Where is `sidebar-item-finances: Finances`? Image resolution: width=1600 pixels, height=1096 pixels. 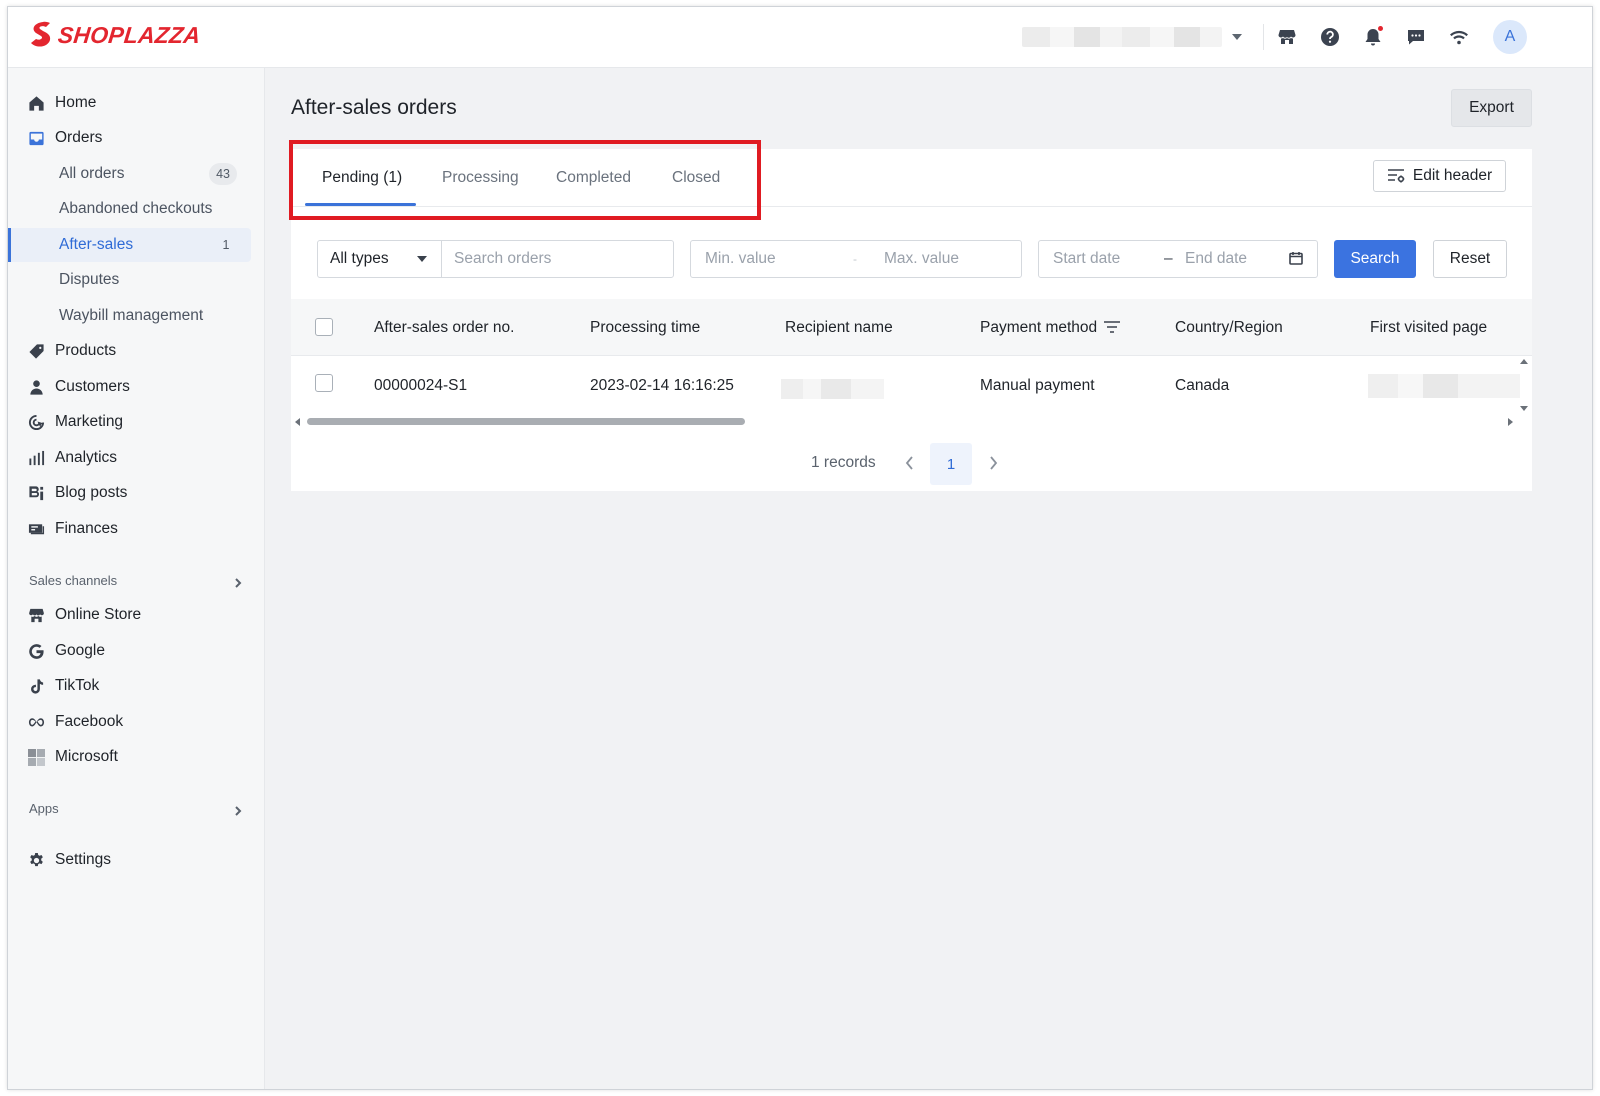 sidebar-item-finances: Finances is located at coordinates (136, 529).